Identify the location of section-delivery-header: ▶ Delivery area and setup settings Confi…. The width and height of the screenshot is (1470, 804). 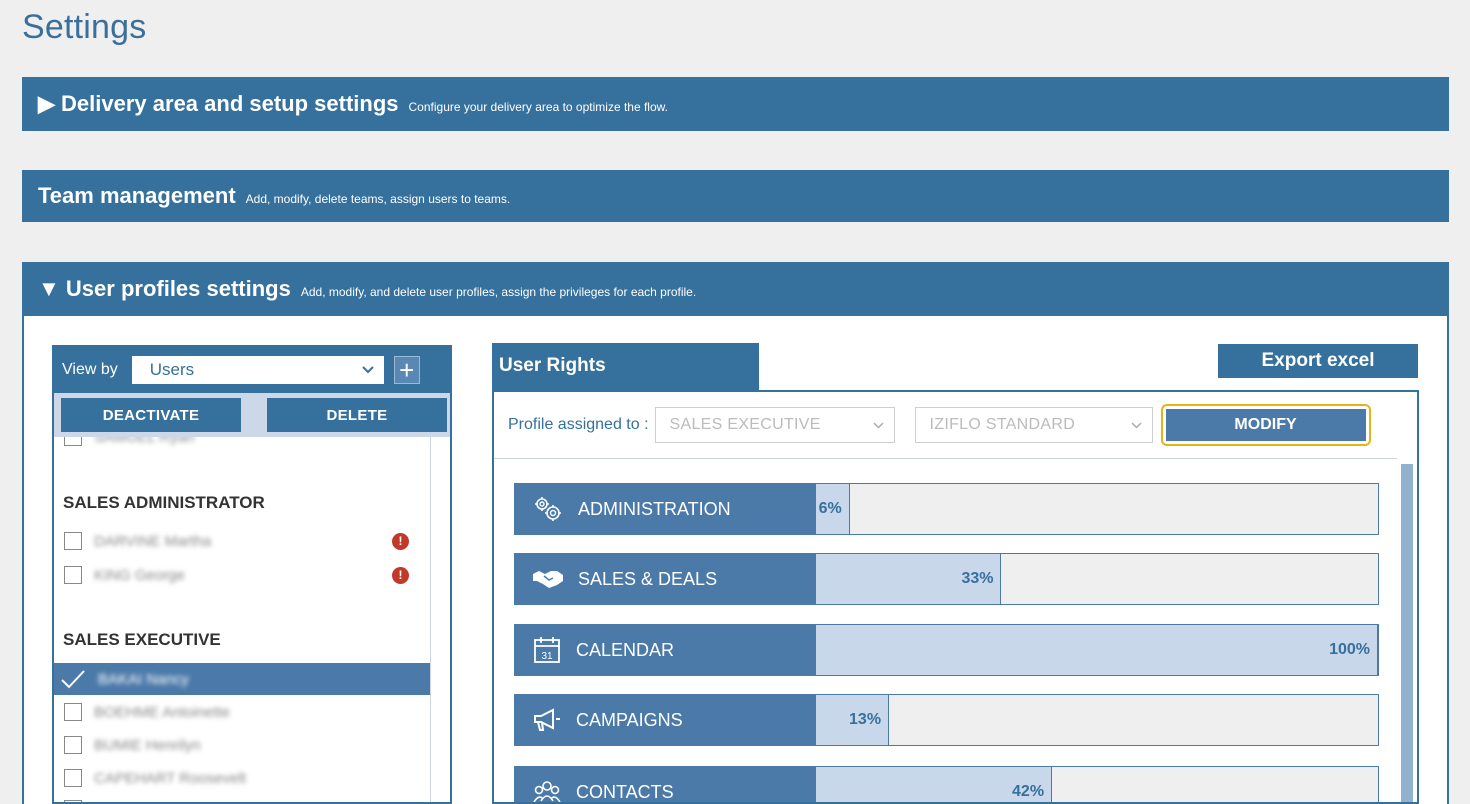
(735, 104).